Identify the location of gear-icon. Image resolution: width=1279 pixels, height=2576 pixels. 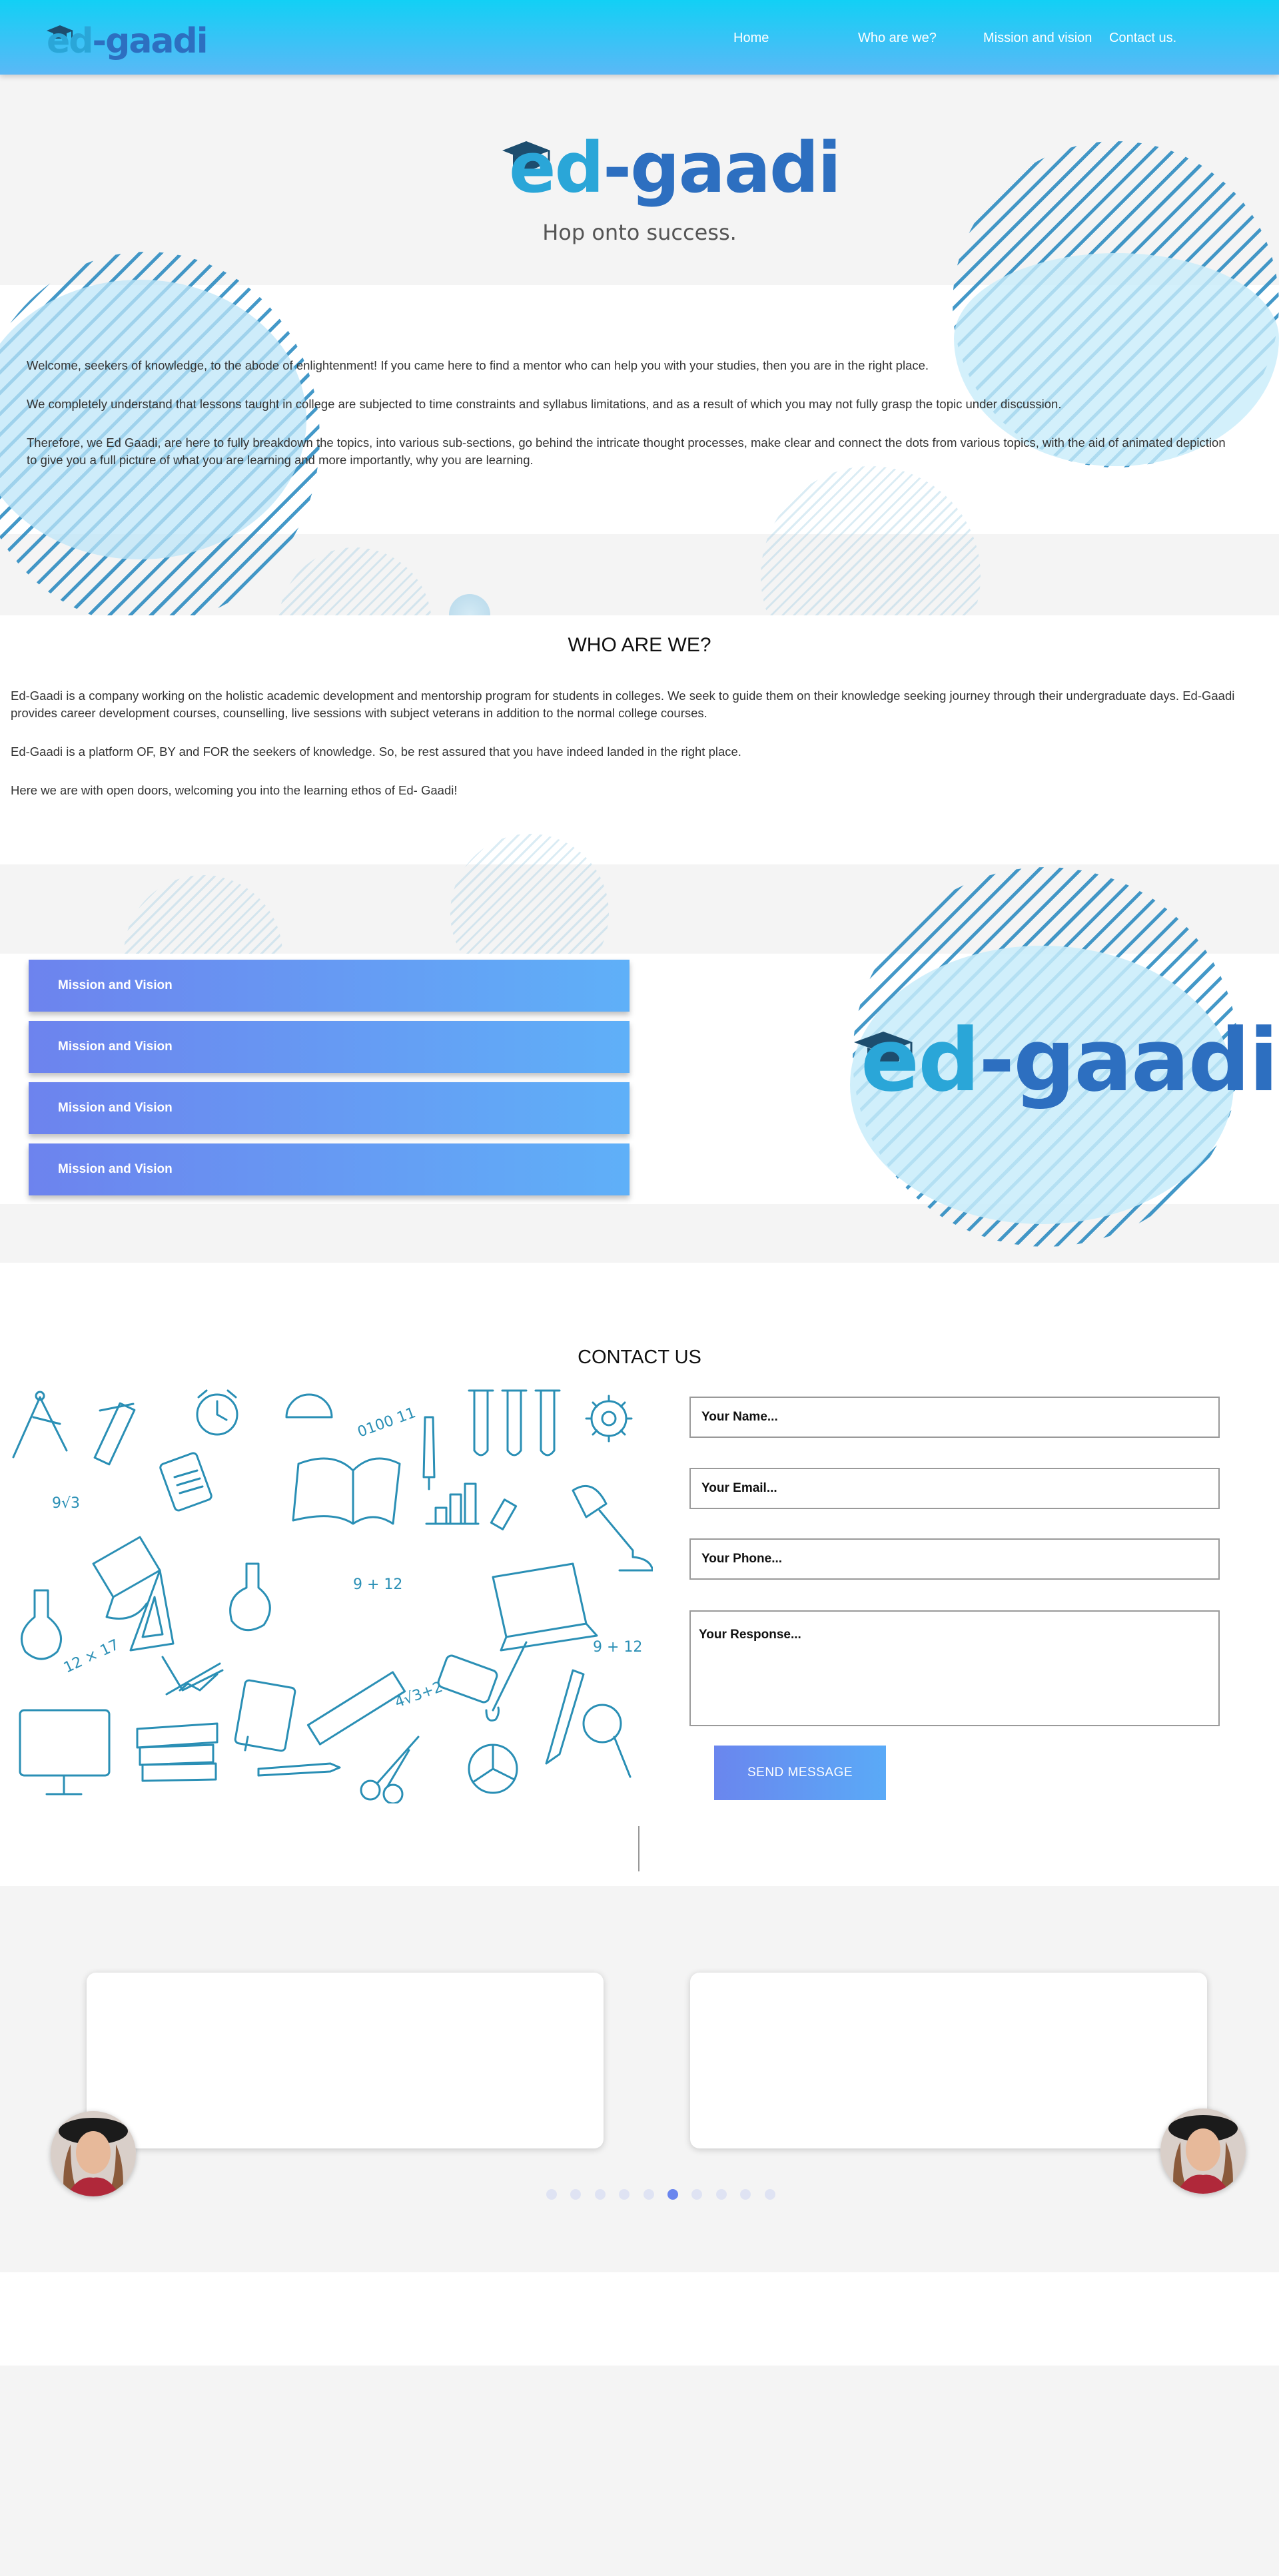
(609, 1419).